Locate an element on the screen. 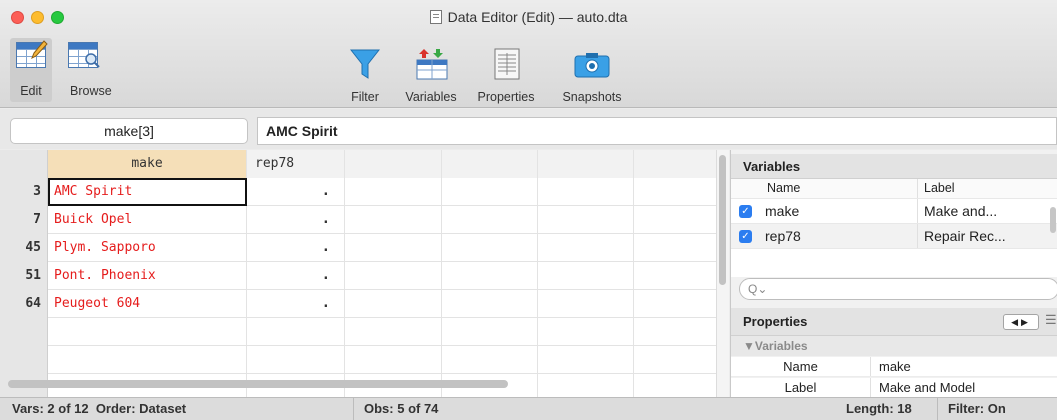  make-cell: Buick Opel is located at coordinates (147, 220).